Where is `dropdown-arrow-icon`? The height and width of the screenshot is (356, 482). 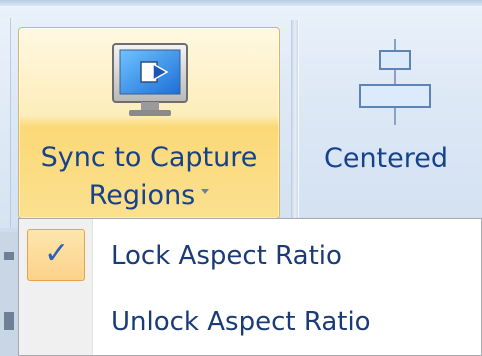 dropdown-arrow-icon is located at coordinates (205, 191).